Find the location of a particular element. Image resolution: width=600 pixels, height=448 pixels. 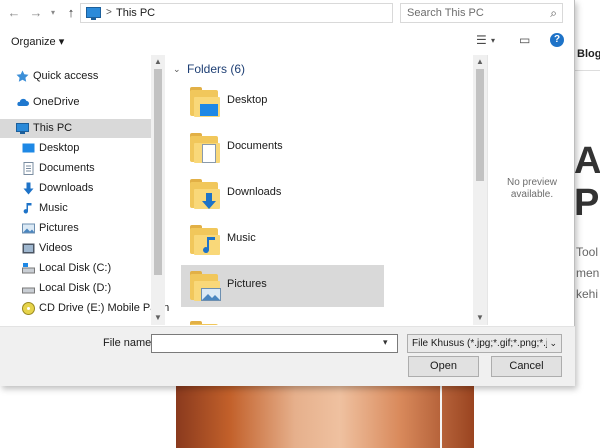

sidebar-item-cd-drive: CD Drive (E:) Mobile Partn is located at coordinates (84, 308).